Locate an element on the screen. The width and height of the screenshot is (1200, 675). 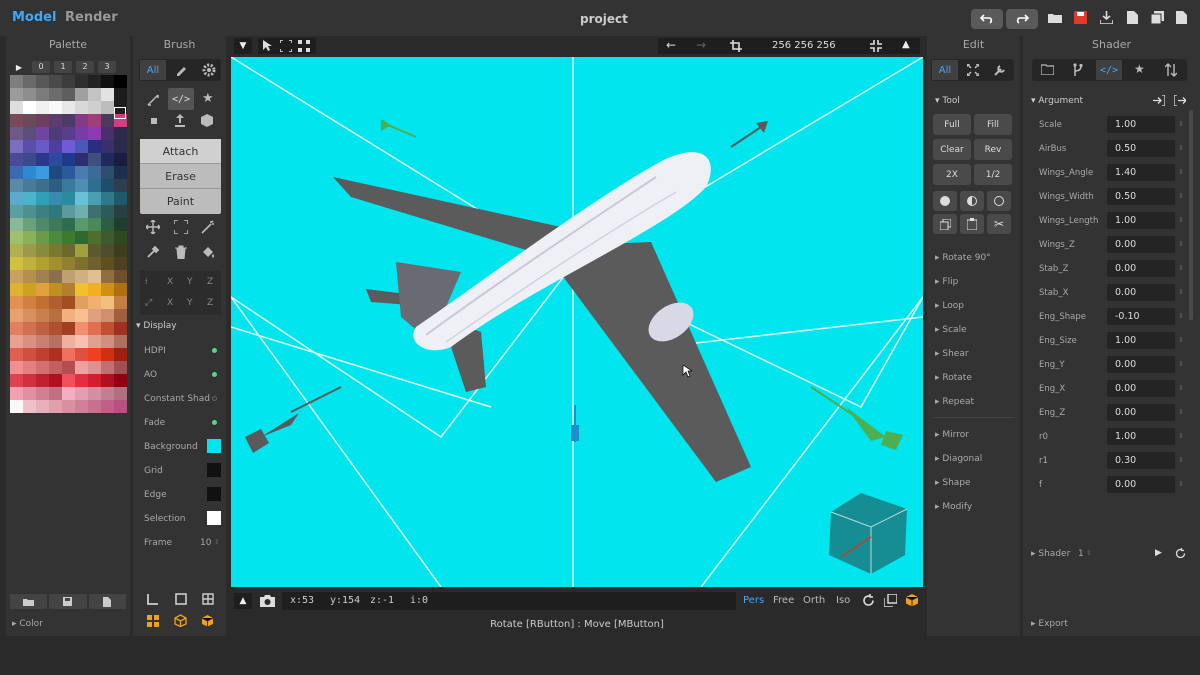
import-args-icon is located at coordinates (1159, 100).